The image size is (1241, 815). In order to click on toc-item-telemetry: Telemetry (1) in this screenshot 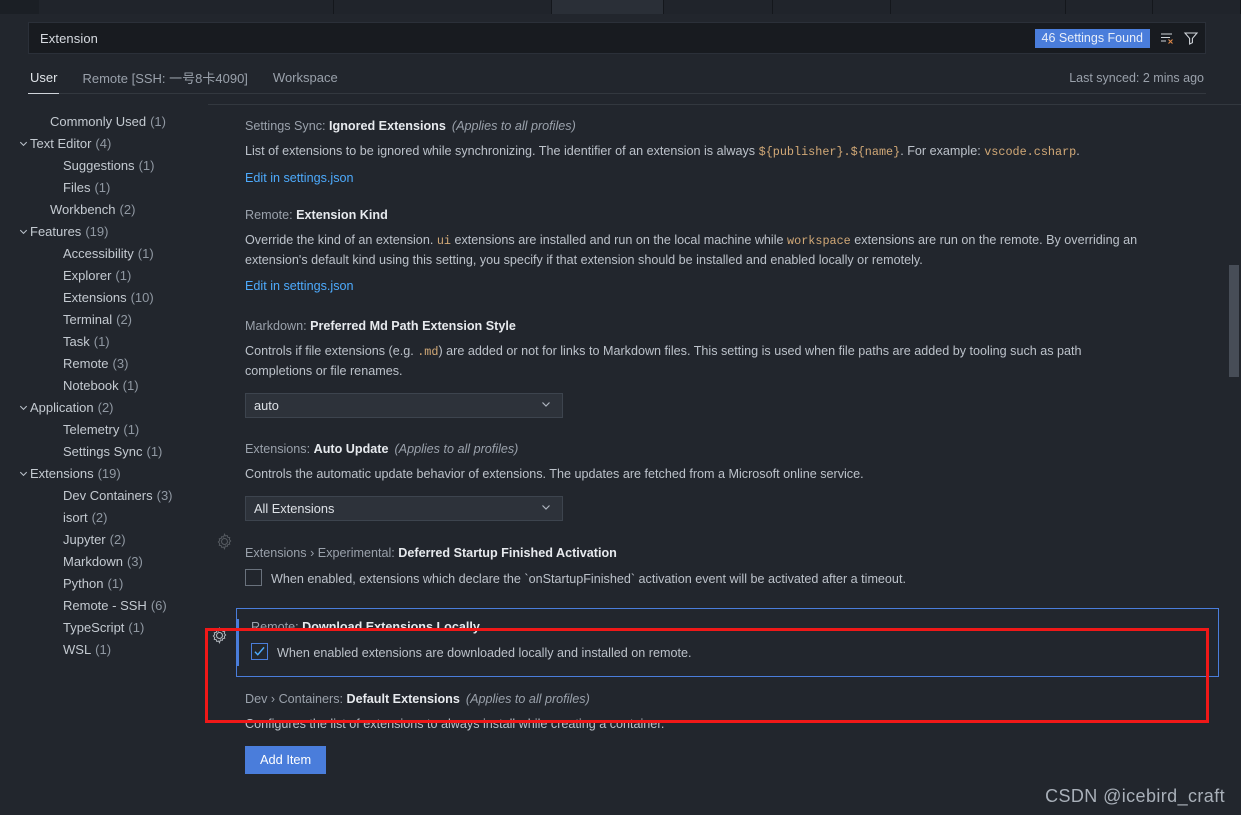, I will do `click(104, 429)`.